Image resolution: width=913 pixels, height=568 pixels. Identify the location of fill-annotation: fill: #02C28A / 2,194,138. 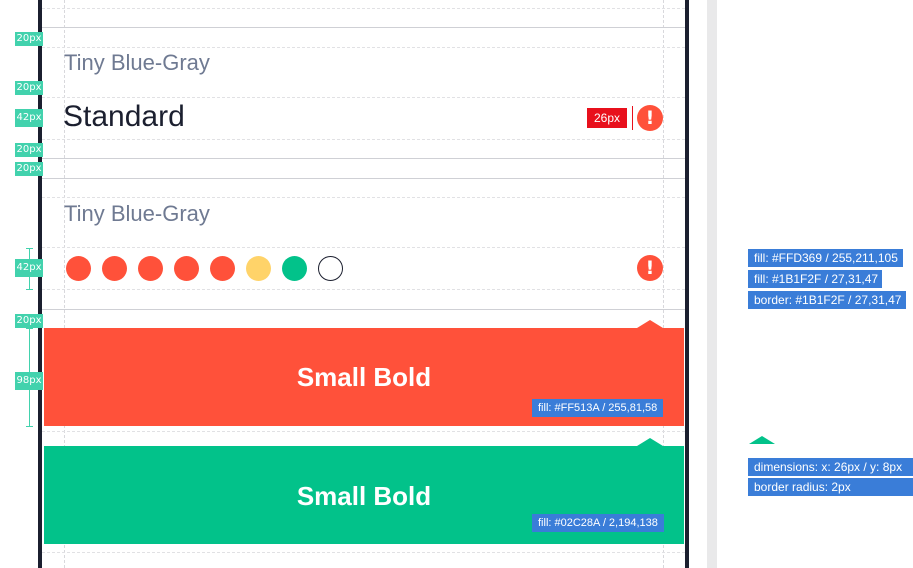
(598, 523).